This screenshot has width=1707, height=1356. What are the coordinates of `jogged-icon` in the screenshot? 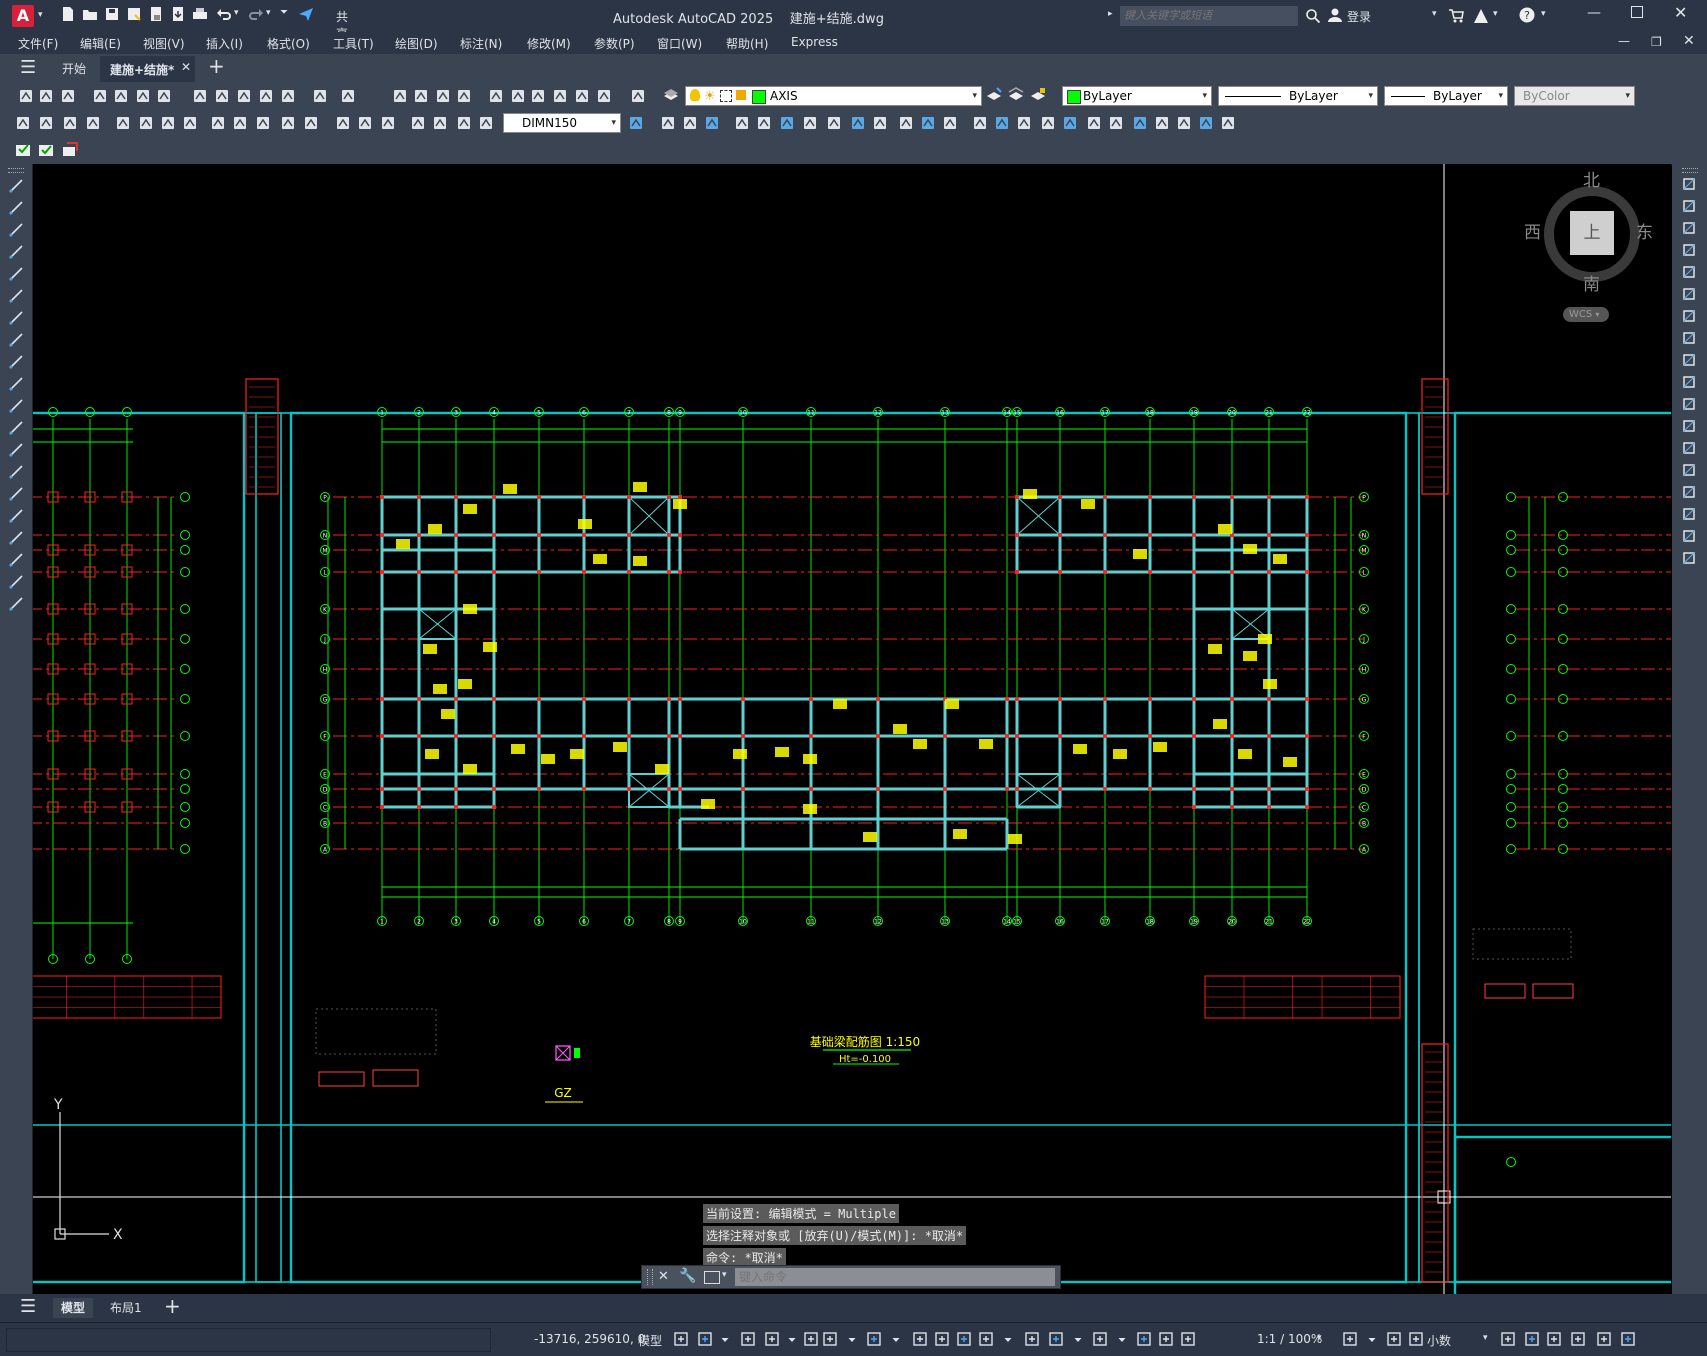 It's located at (146, 123).